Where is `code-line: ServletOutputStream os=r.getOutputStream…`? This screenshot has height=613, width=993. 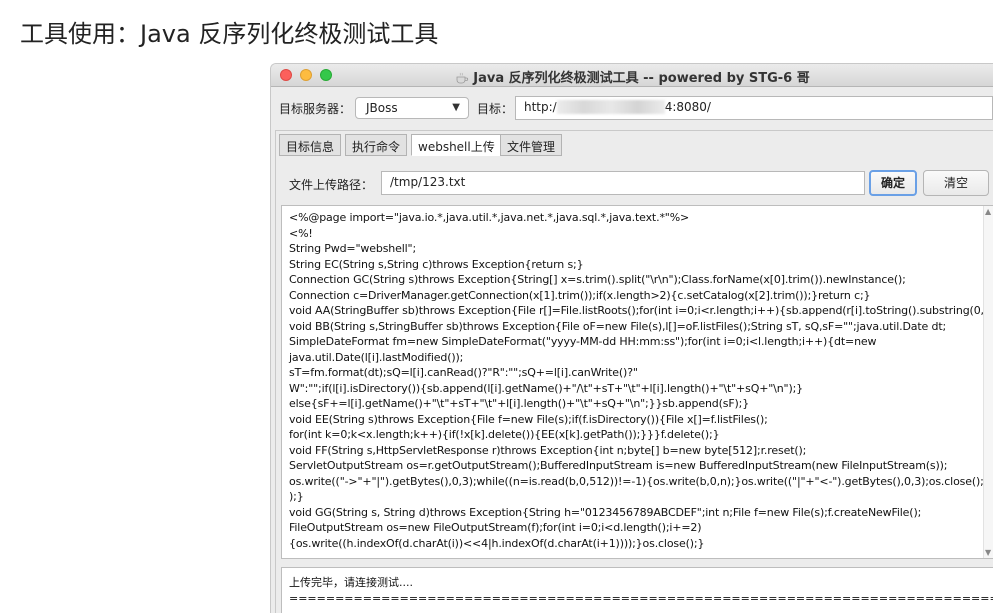
code-line: ServletOutputStream os=r.getOutputStream… is located at coordinates (618, 465).